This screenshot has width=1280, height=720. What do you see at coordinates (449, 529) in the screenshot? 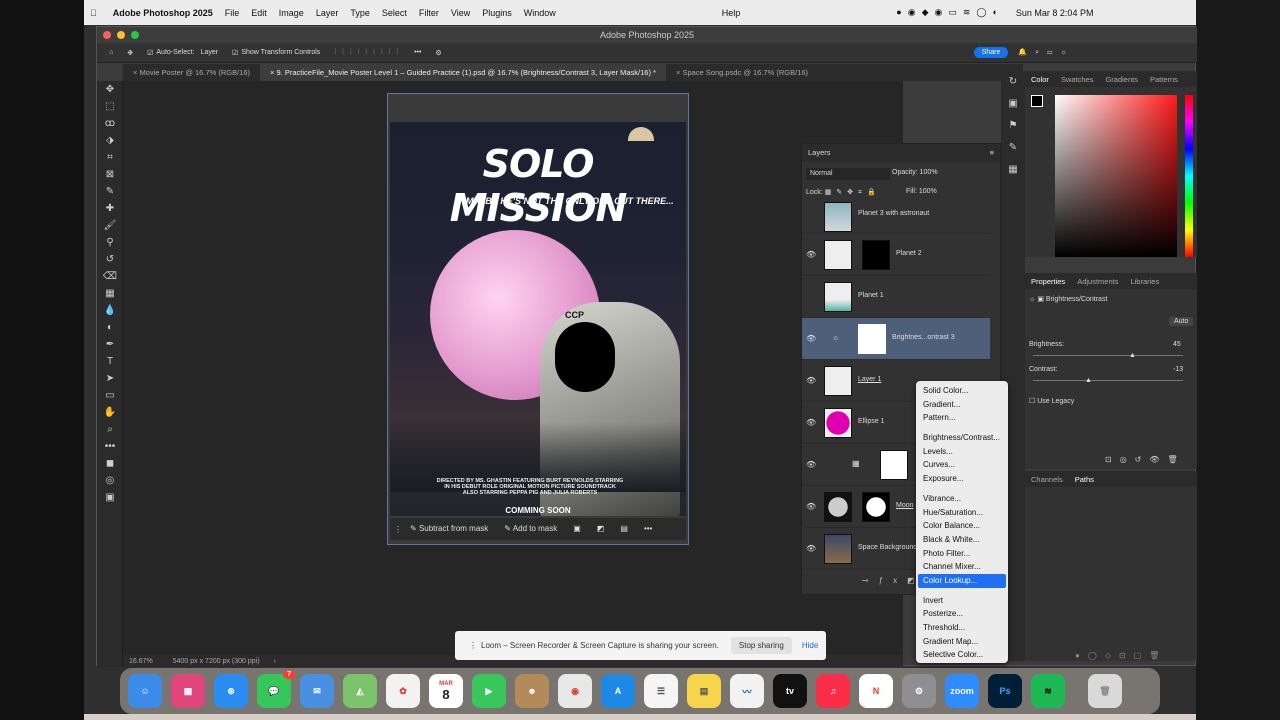
I see `subtract-from-mask-button: ✎ Subtract from mask` at bounding box center [449, 529].